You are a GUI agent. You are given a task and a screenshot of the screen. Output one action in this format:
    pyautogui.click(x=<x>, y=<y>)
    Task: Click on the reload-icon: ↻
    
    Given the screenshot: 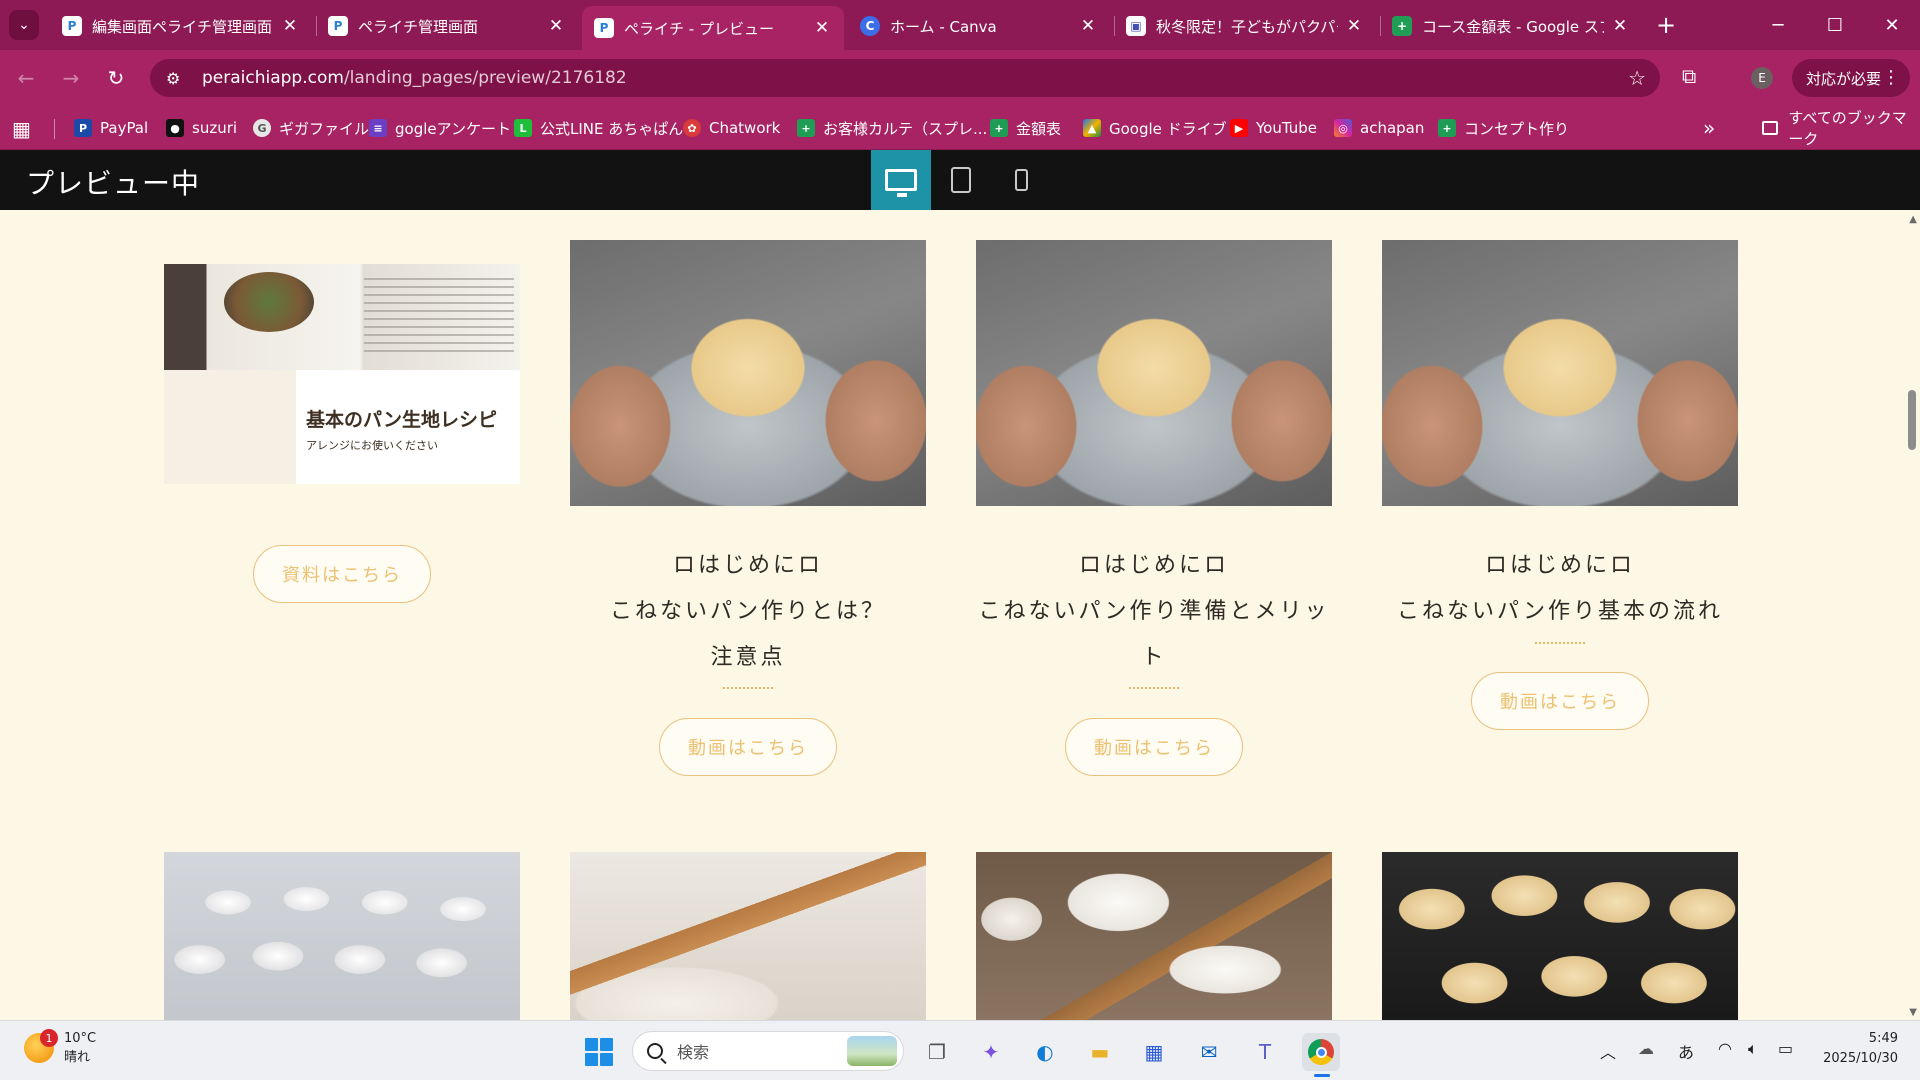 What is the action you would take?
    pyautogui.click(x=116, y=78)
    